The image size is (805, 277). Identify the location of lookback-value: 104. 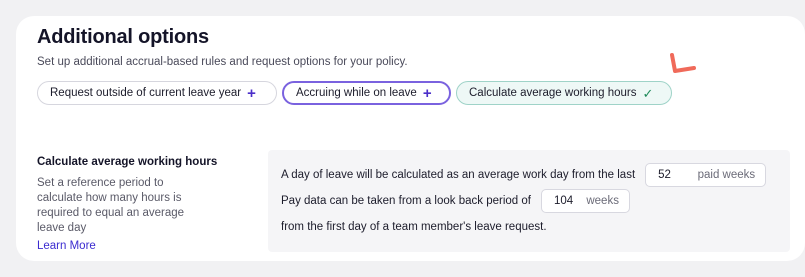
(563, 201).